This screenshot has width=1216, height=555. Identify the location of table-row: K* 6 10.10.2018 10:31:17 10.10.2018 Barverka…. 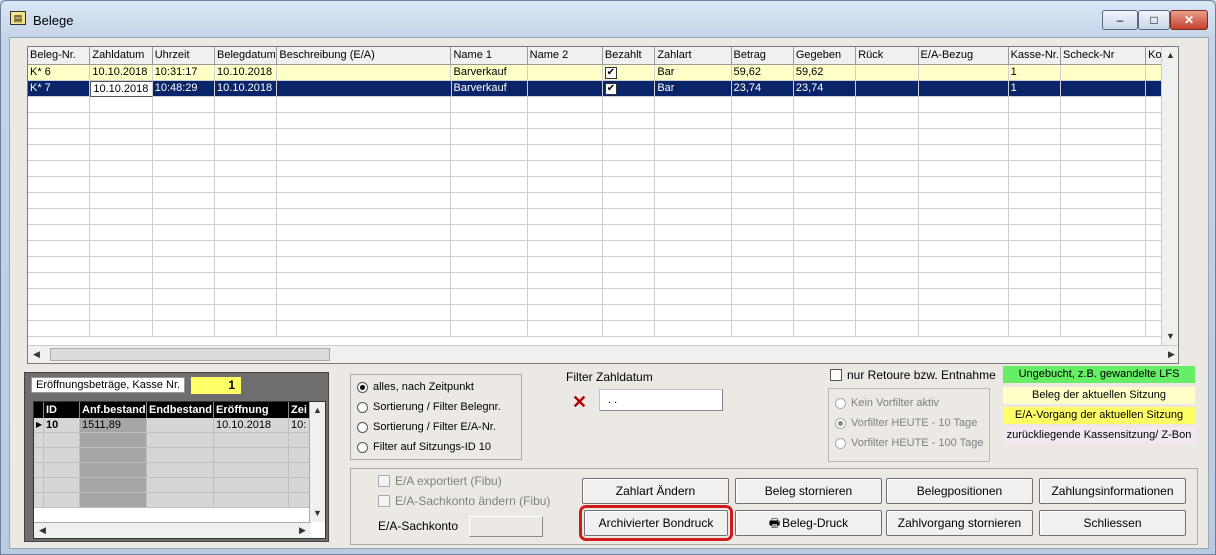
(595, 73).